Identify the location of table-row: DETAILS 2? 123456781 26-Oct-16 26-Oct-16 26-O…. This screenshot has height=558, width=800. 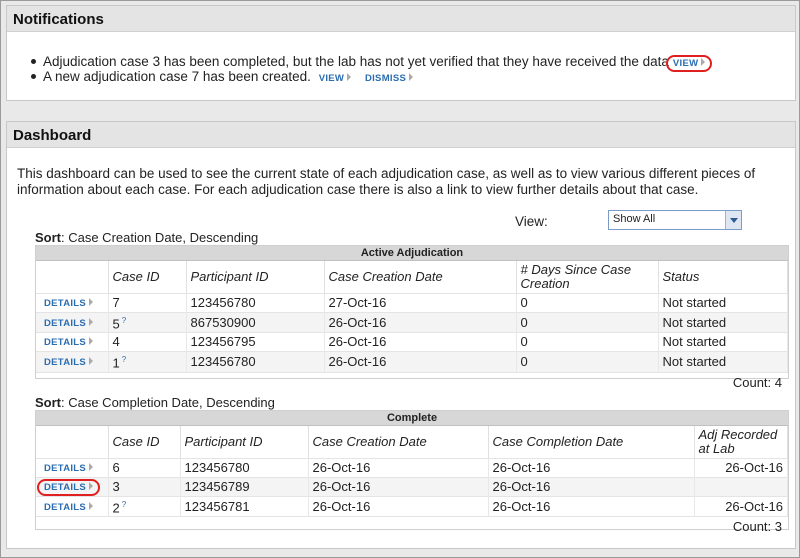
(412, 506).